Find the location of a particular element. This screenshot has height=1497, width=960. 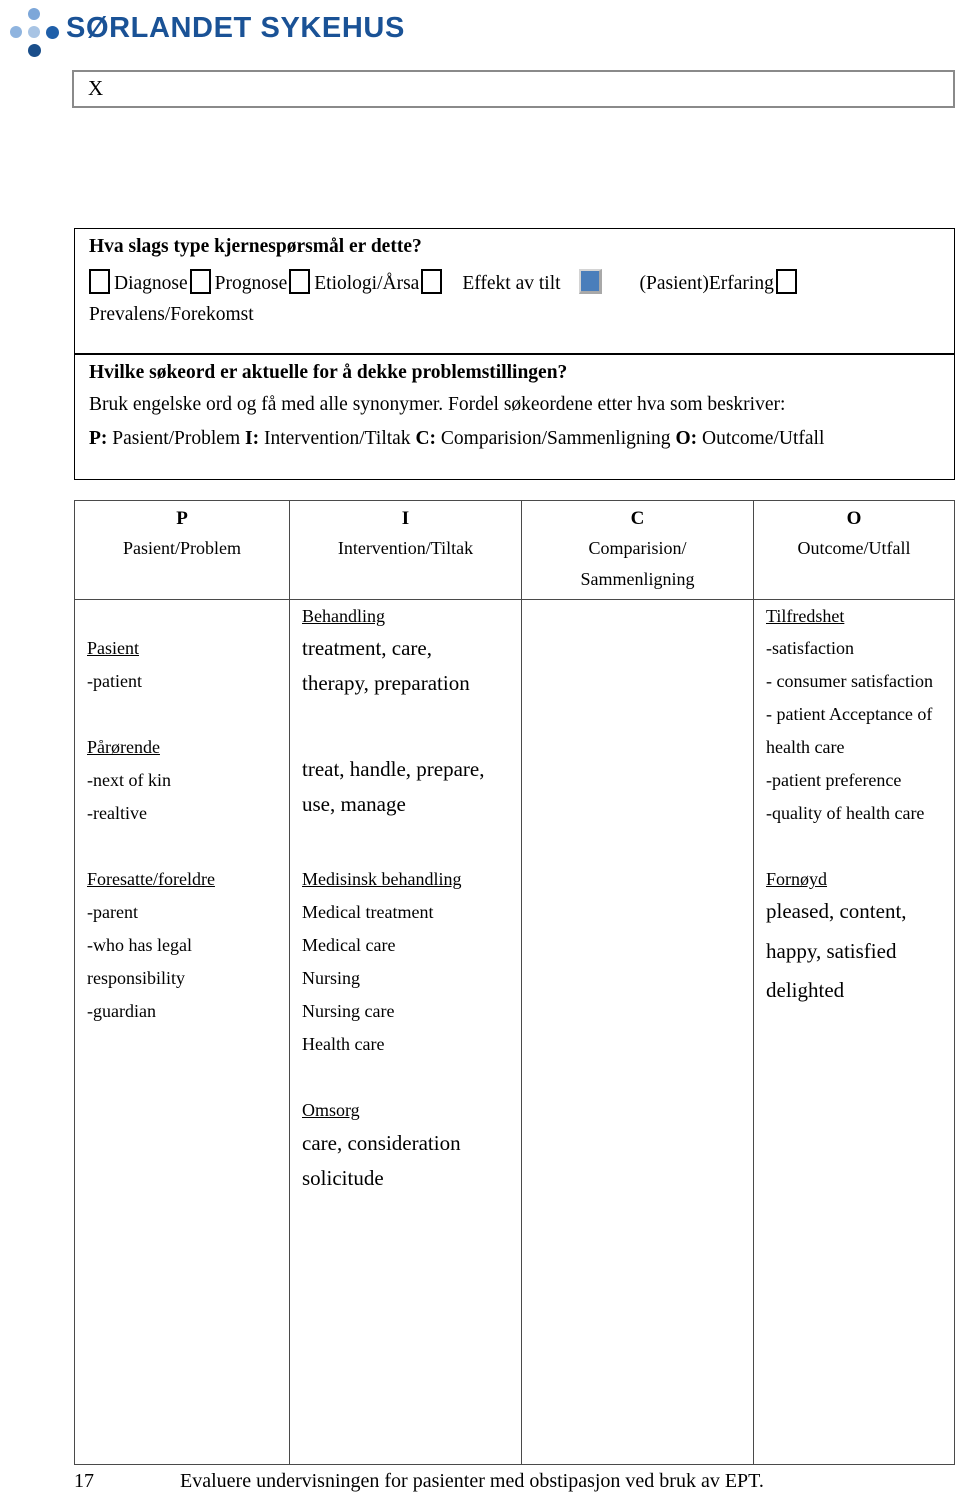

pico-header-name-c: Comparision/ is located at coordinates (637, 548).